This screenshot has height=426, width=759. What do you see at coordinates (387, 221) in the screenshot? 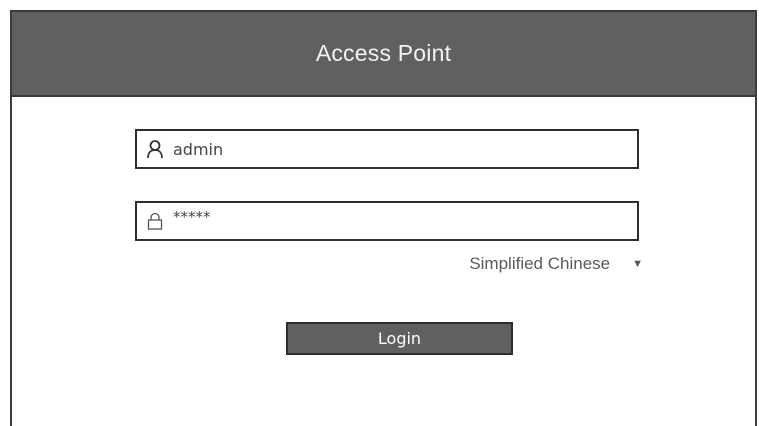
I see `password-field: *****` at bounding box center [387, 221].